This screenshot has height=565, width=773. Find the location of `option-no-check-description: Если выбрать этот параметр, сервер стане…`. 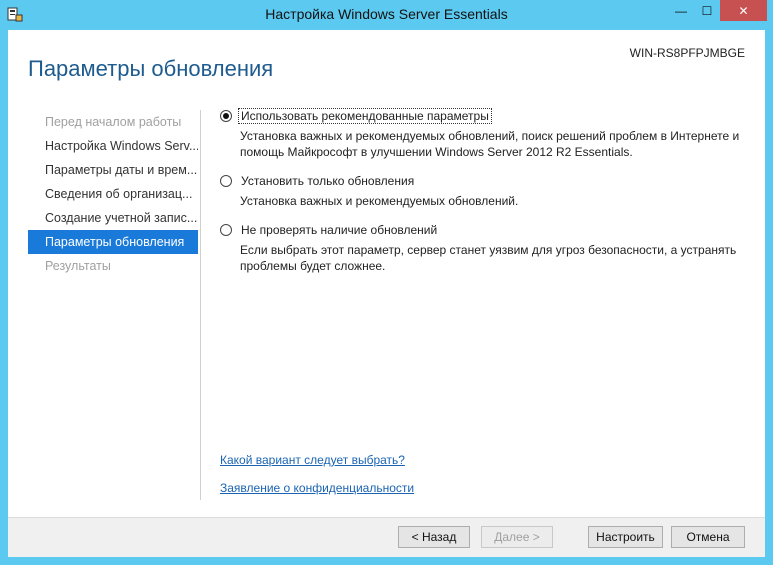

option-no-check-description: Если выбрать этот параметр, сервер стане… is located at coordinates (488, 258).